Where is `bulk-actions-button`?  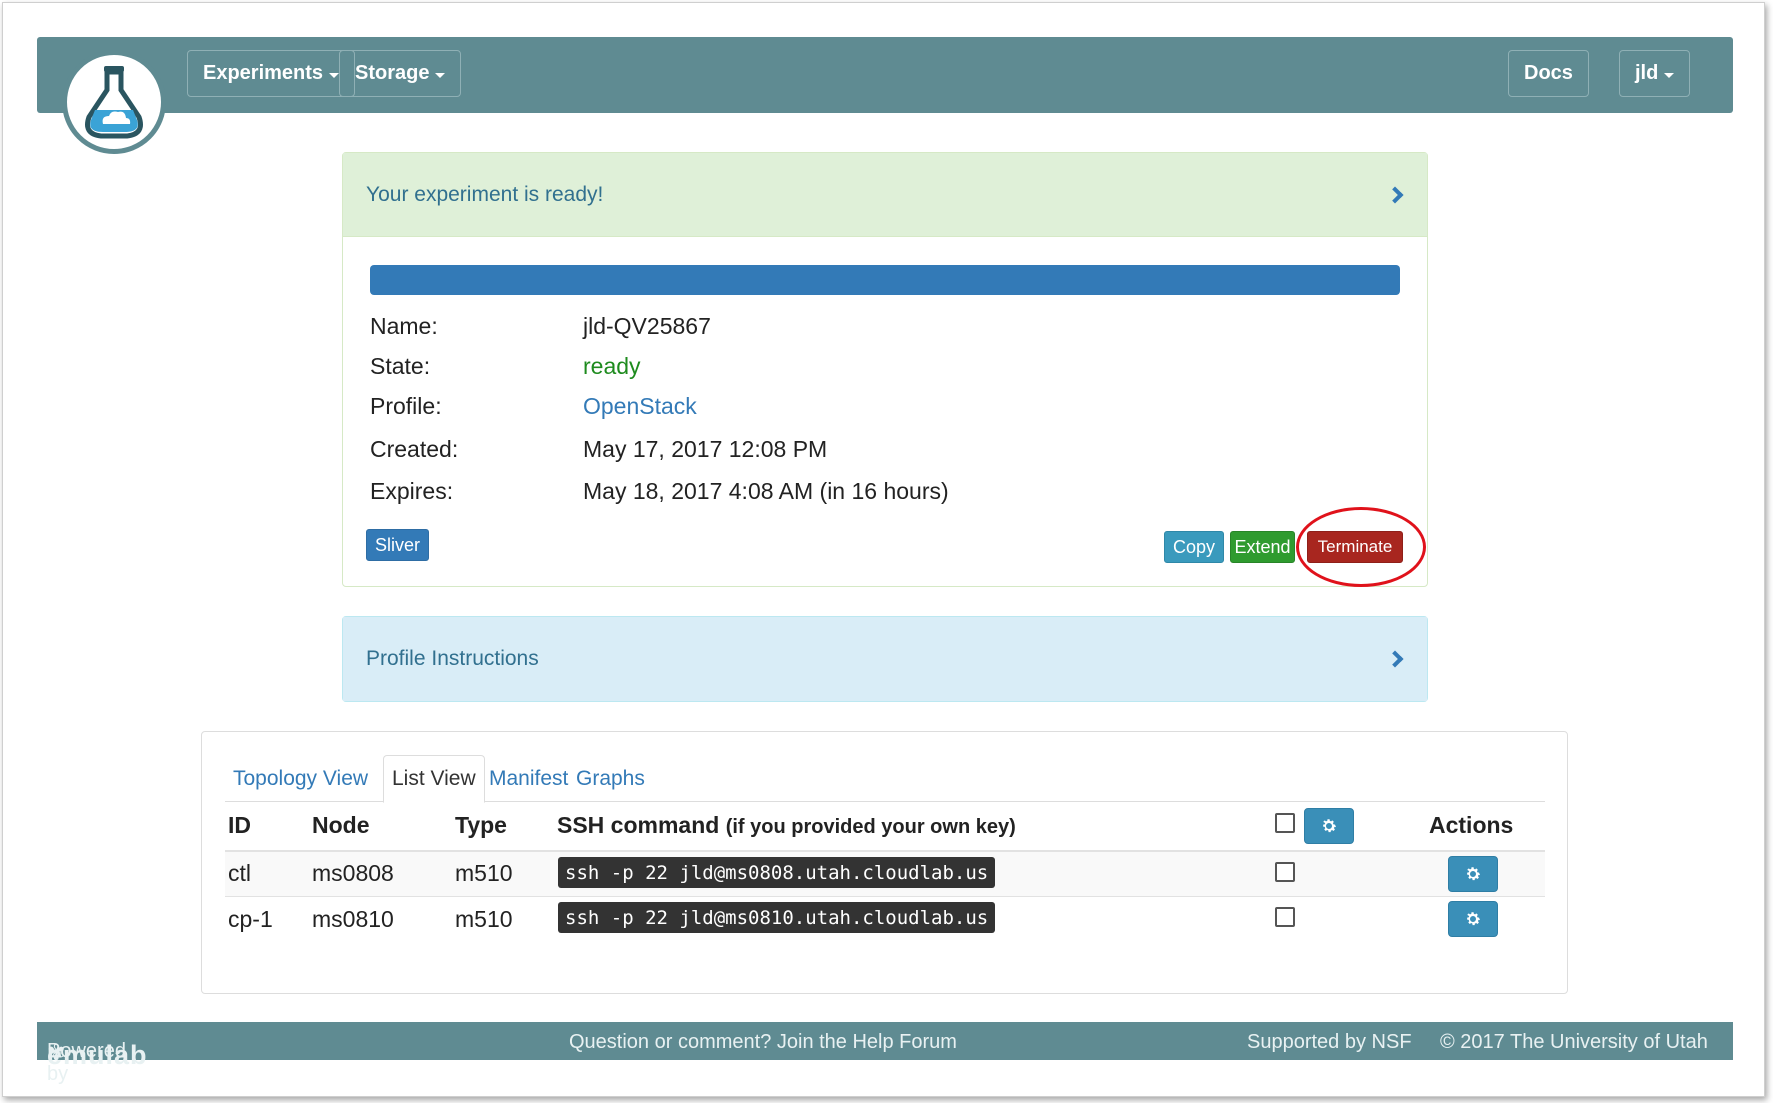
bulk-actions-button is located at coordinates (1329, 826).